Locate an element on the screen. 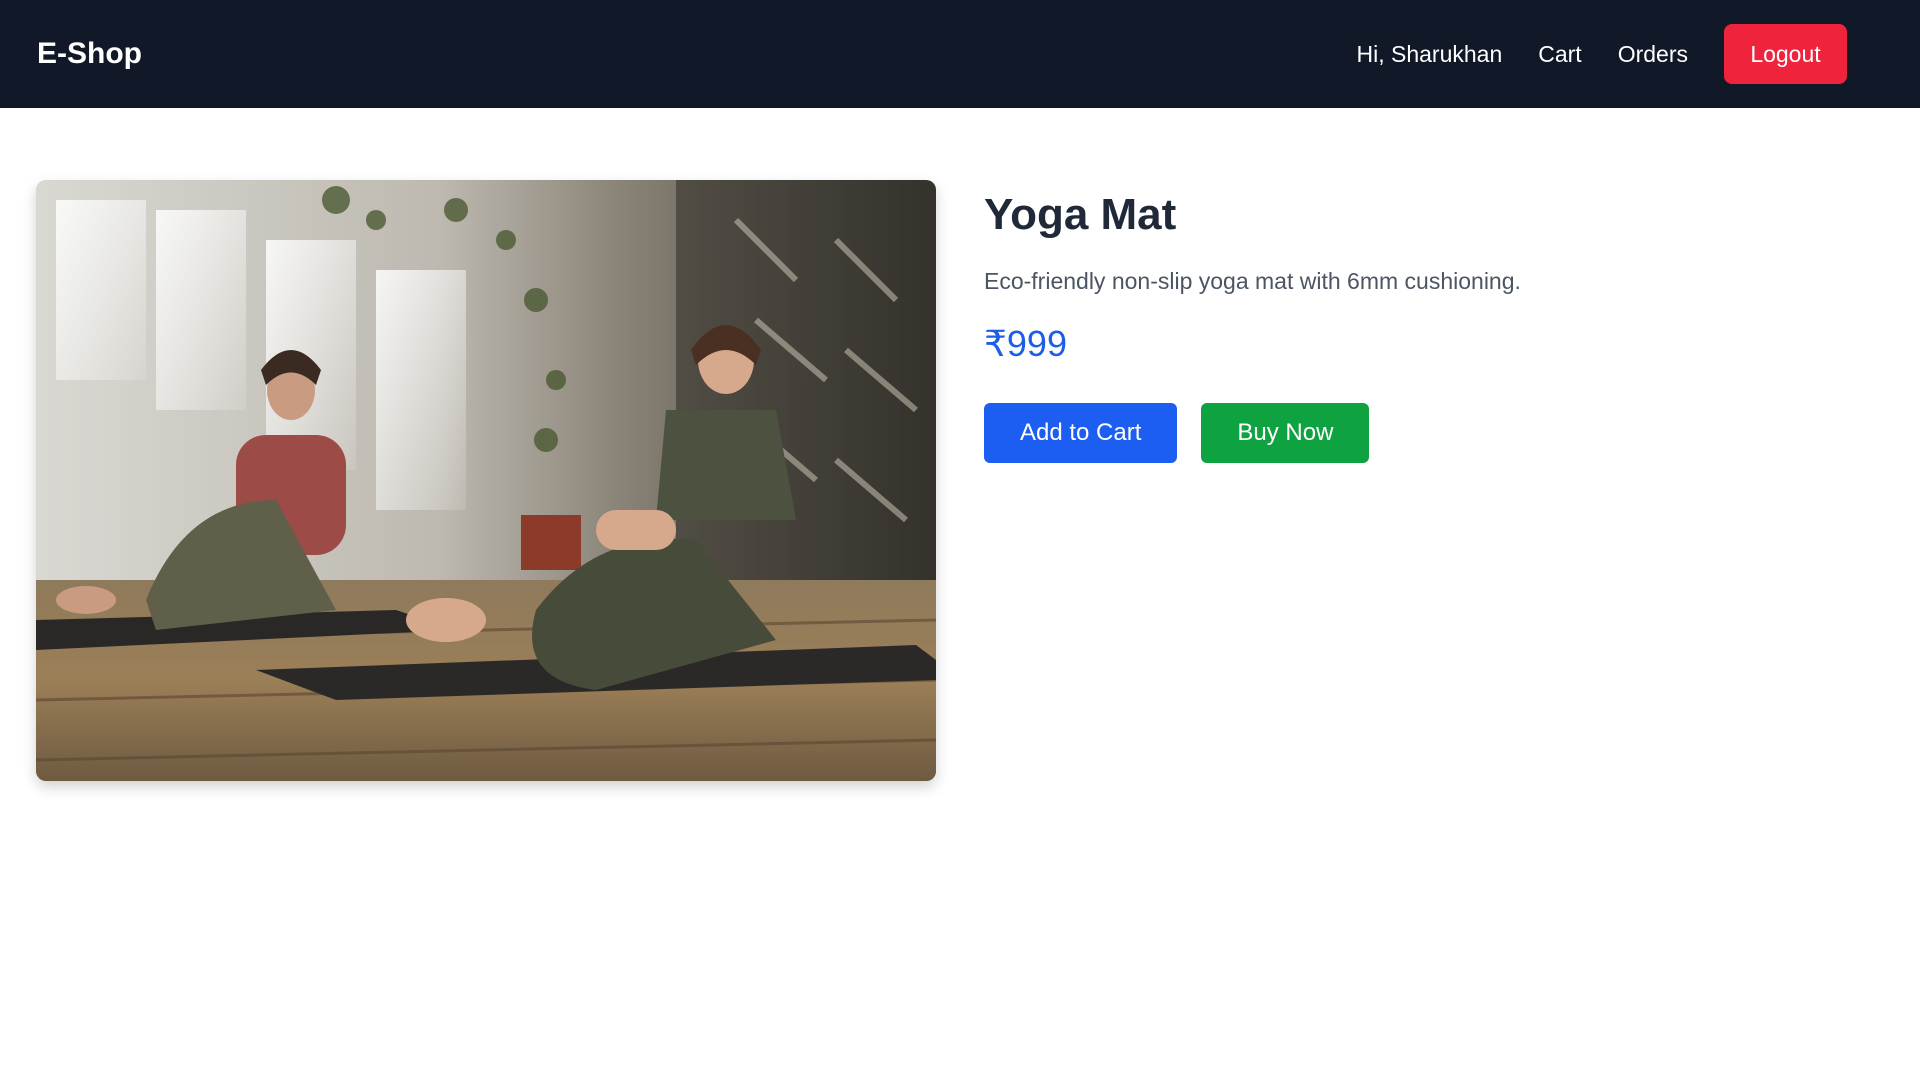  nav-orders-link: Orders is located at coordinates (1653, 54).